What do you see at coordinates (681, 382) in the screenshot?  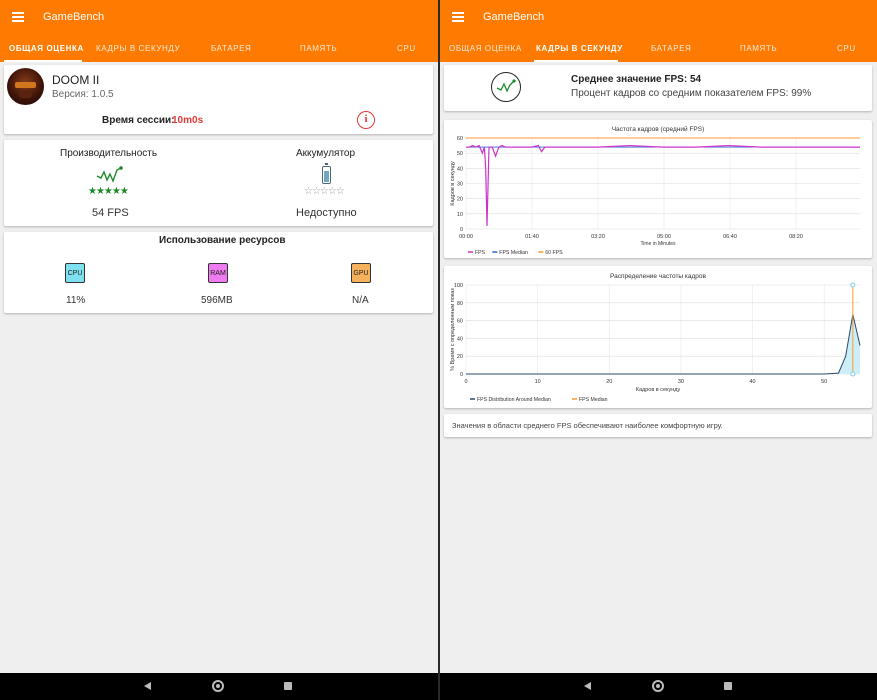 I see `x-tick-label: 30` at bounding box center [681, 382].